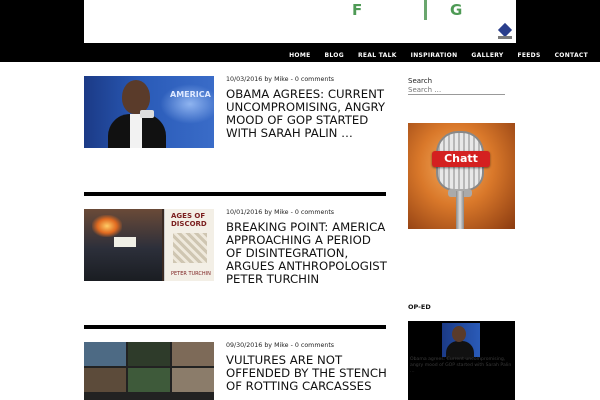 The width and height of the screenshot is (600, 400). Describe the element at coordinates (190, 94) in the screenshot. I see `thumb-backdrop-text: AMERICA` at that location.